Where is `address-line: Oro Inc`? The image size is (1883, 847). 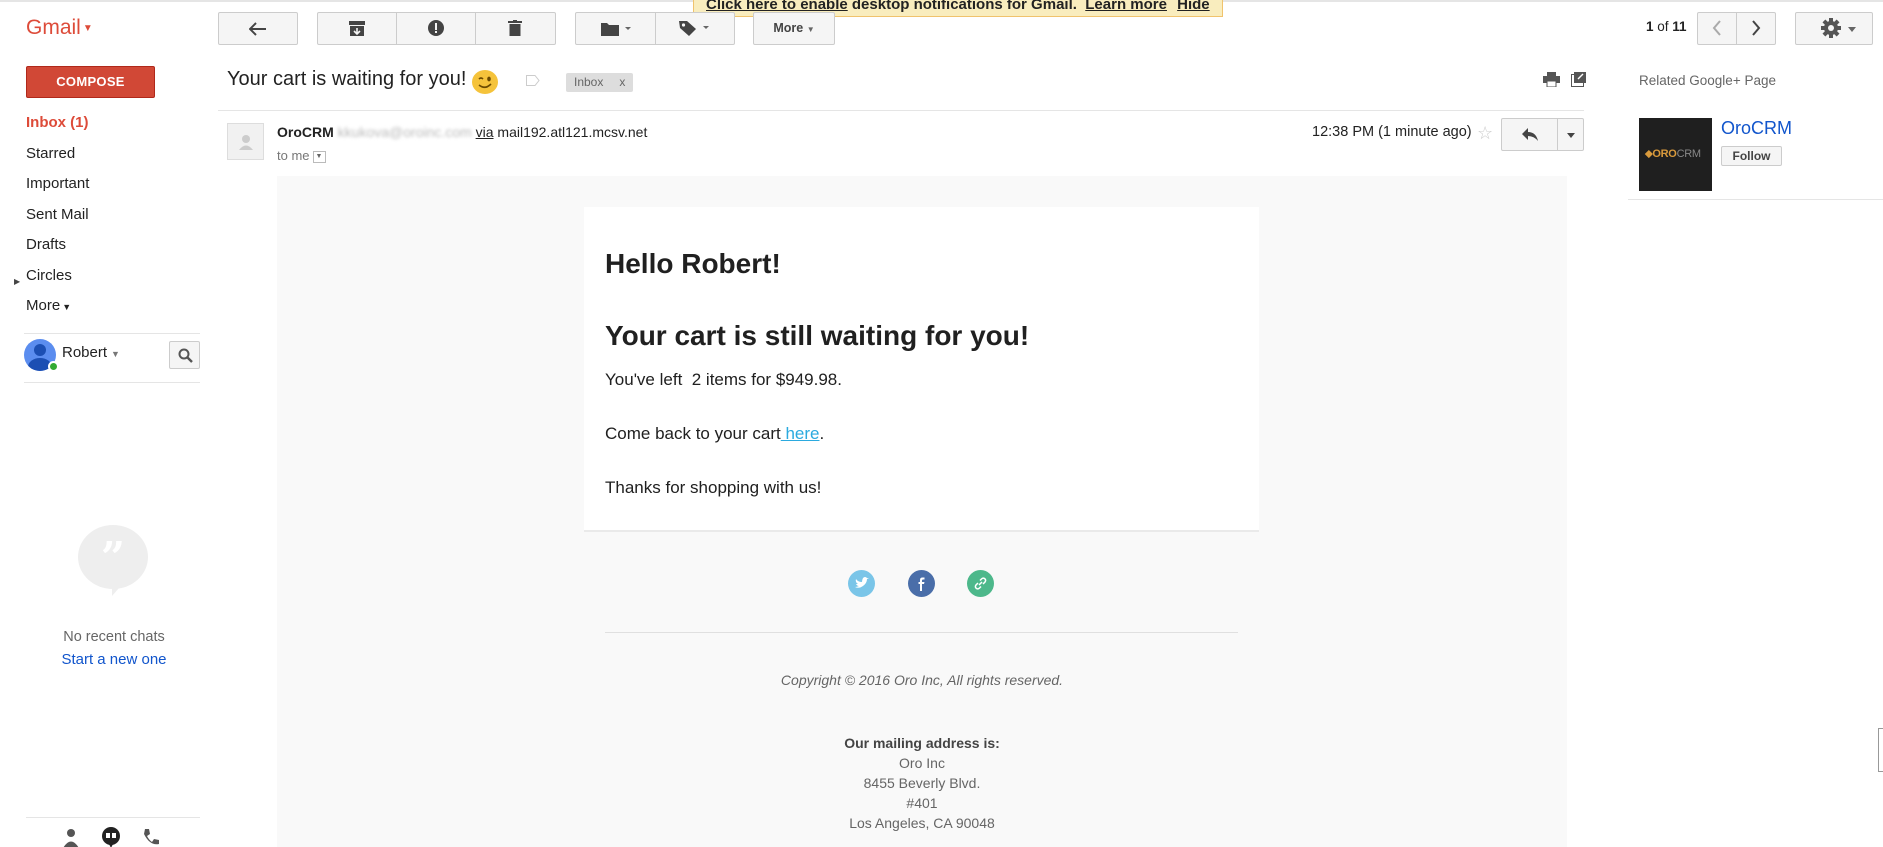 address-line: Oro Inc is located at coordinates (922, 763).